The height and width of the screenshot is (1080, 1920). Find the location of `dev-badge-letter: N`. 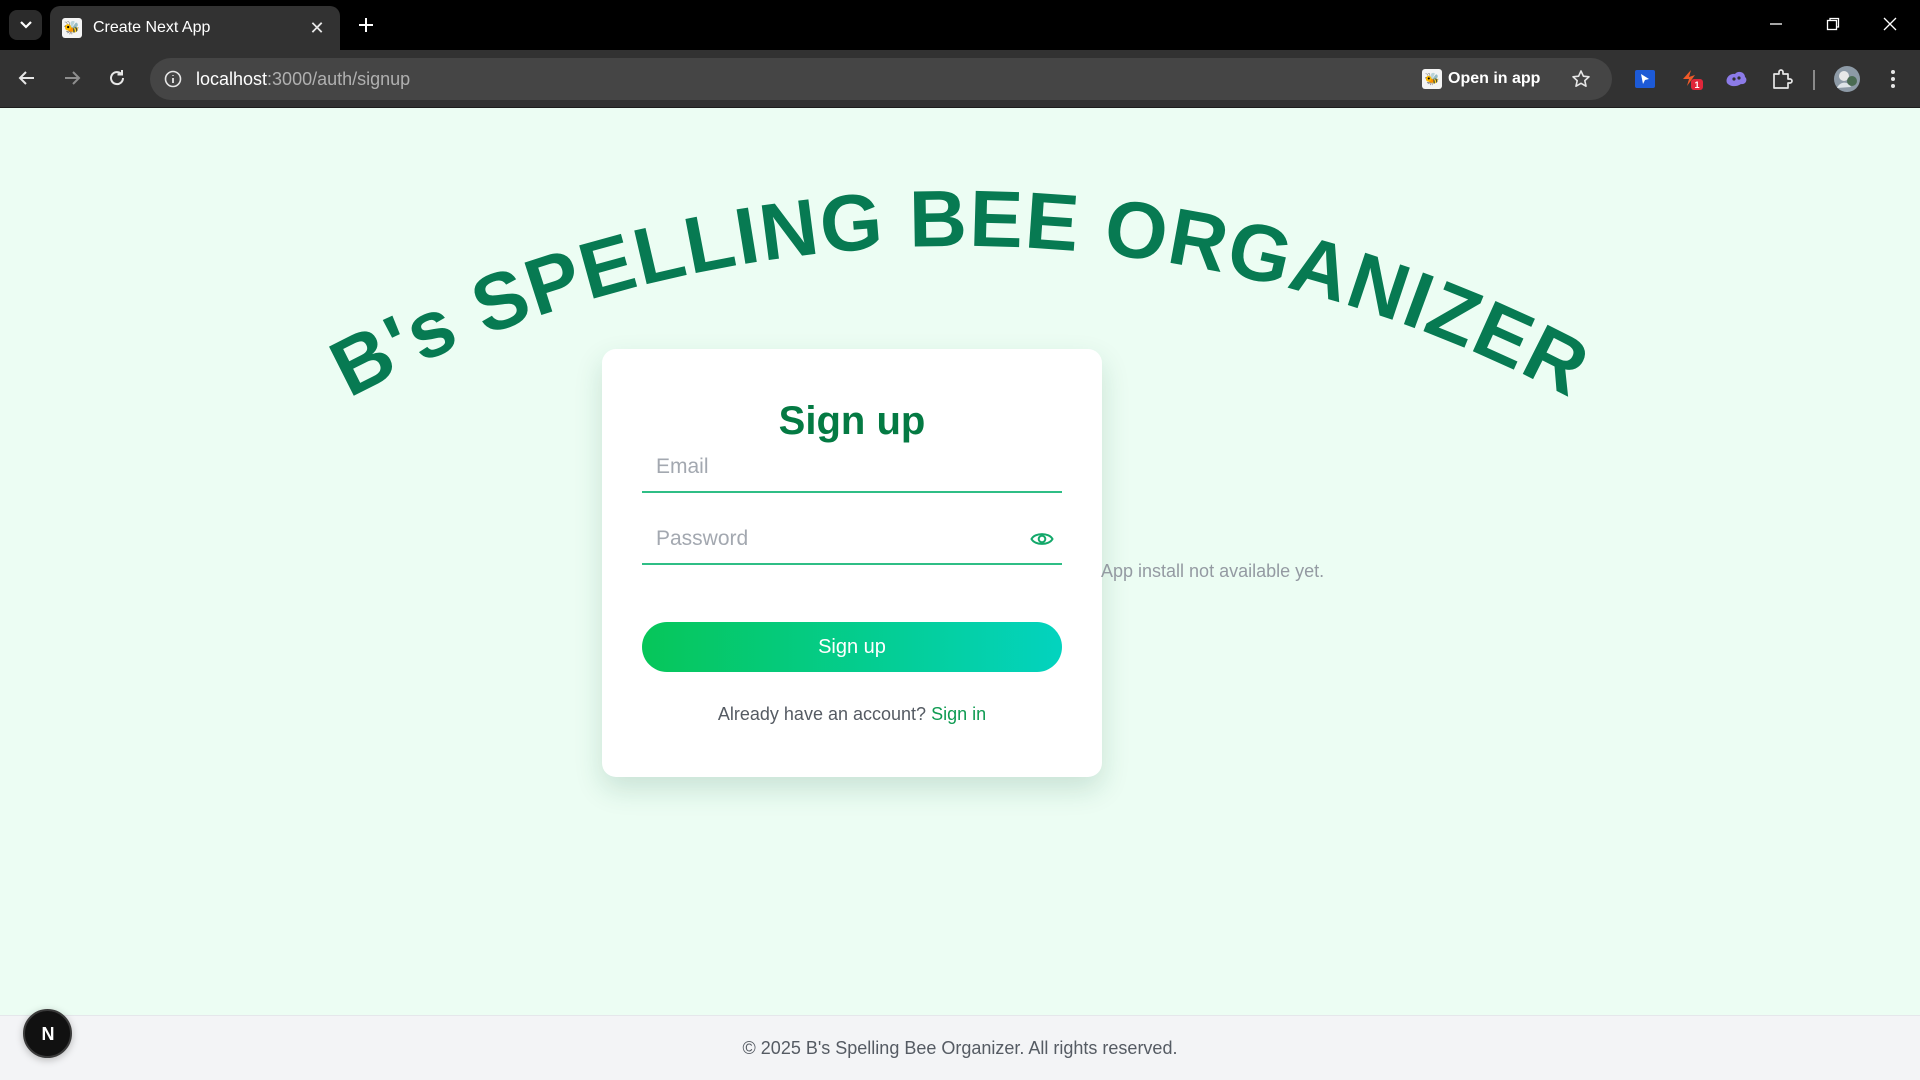

dev-badge-letter: N is located at coordinates (47, 1034).